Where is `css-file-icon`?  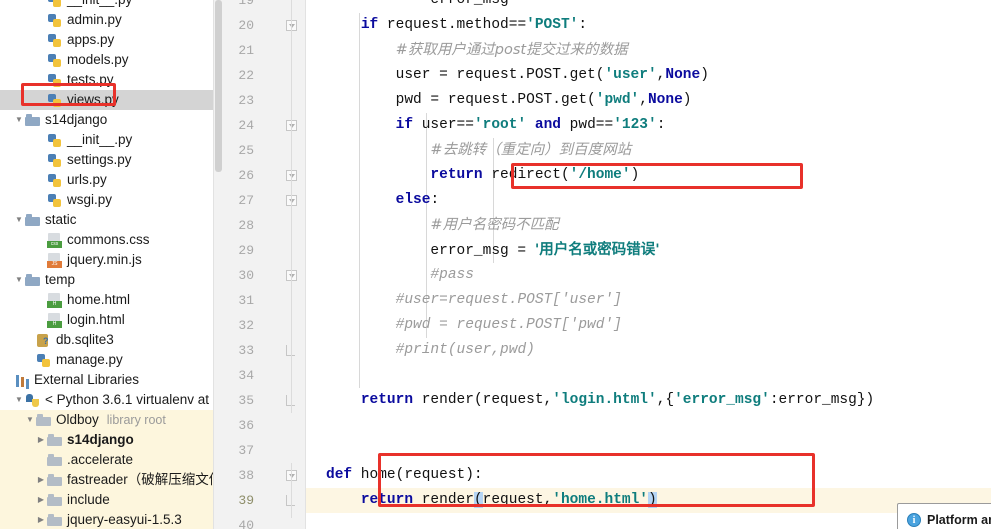 css-file-icon is located at coordinates (55, 240).